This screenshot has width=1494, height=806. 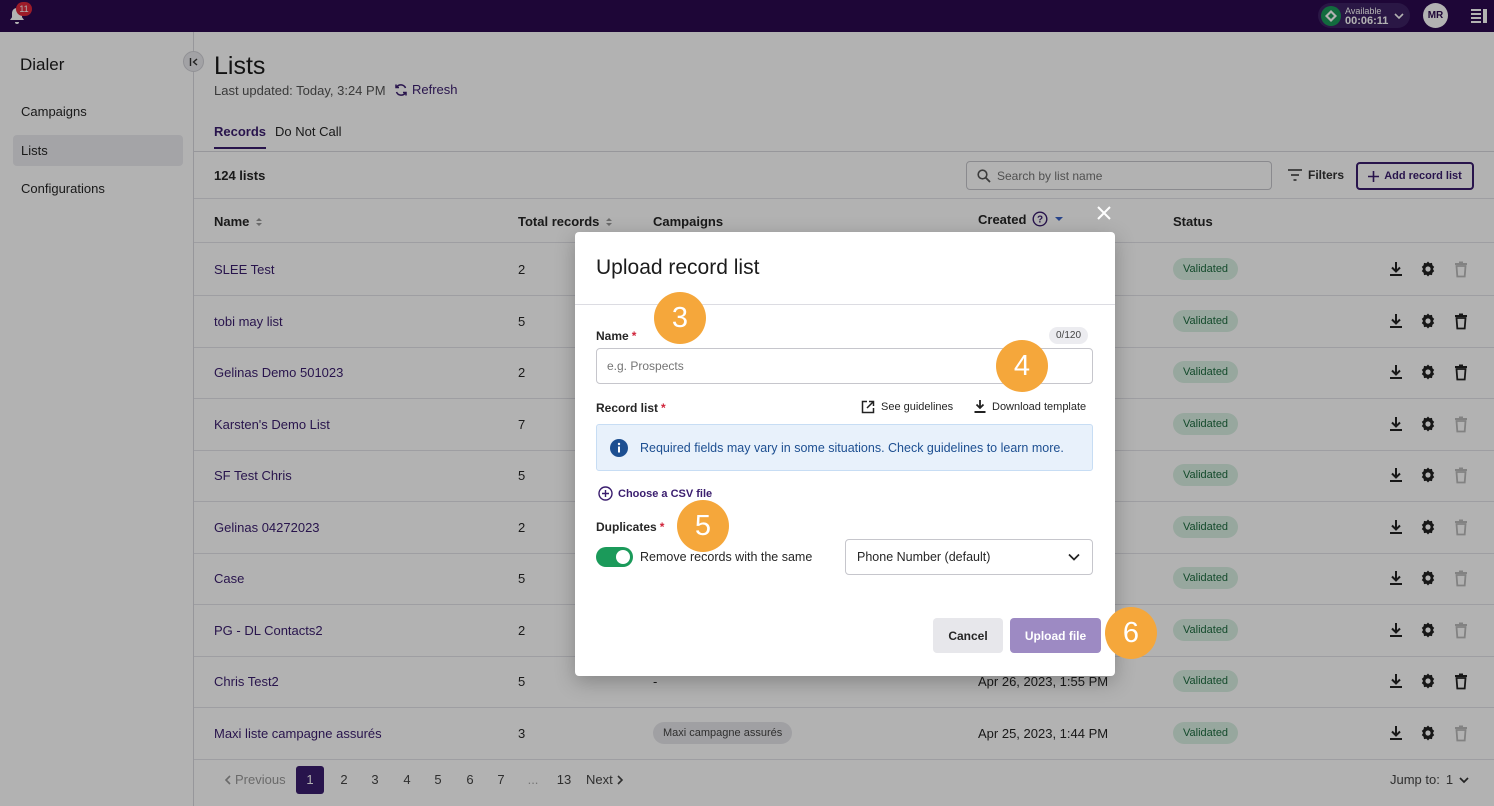 I want to click on step-marker-4: 4, so click(x=1022, y=366).